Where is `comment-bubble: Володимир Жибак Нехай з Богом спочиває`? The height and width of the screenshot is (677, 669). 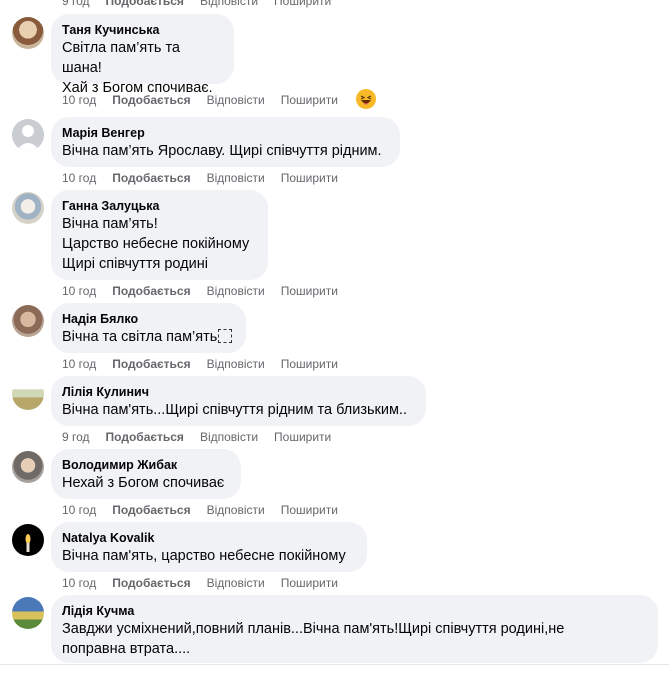 comment-bubble: Володимир Жибак Нехай з Богом спочиває is located at coordinates (146, 474).